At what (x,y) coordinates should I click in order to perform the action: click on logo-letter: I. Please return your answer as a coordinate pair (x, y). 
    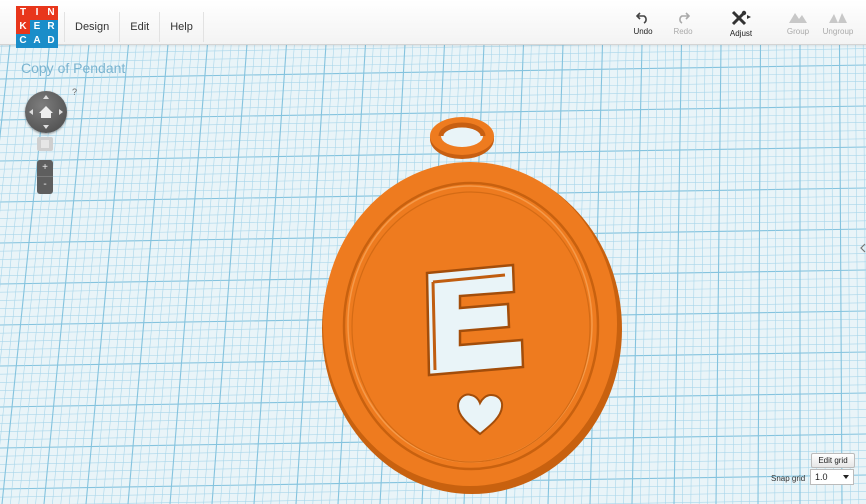
    Looking at the image, I should click on (37, 13).